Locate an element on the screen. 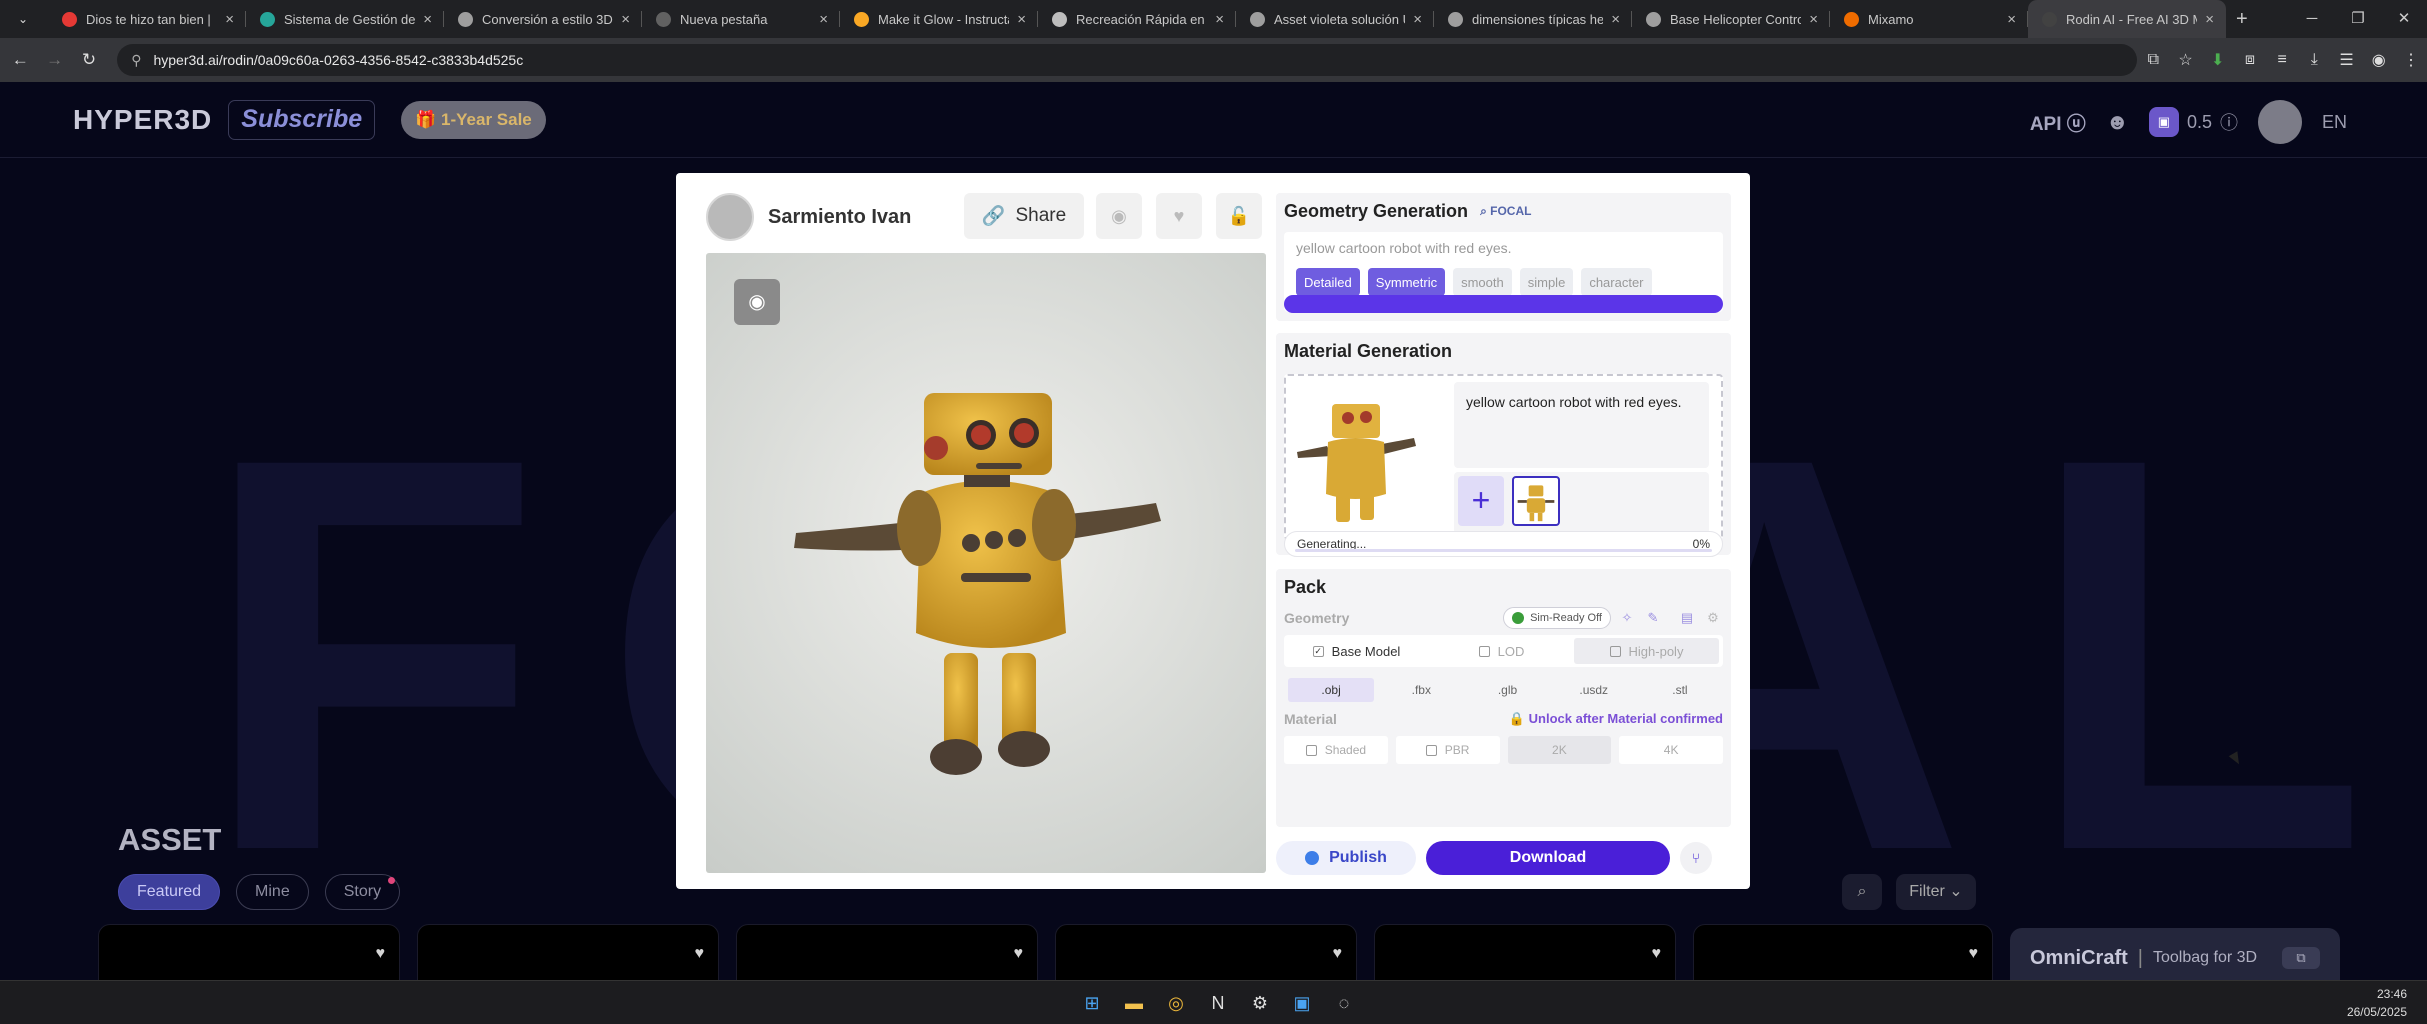  profile-icon: ◉ is located at coordinates (2379, 60).